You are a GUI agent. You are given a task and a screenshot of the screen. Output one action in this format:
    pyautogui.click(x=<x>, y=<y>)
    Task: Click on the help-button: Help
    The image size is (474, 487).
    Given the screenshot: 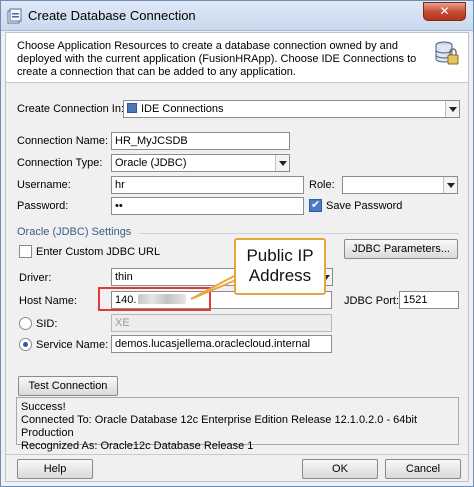 What is the action you would take?
    pyautogui.click(x=55, y=469)
    